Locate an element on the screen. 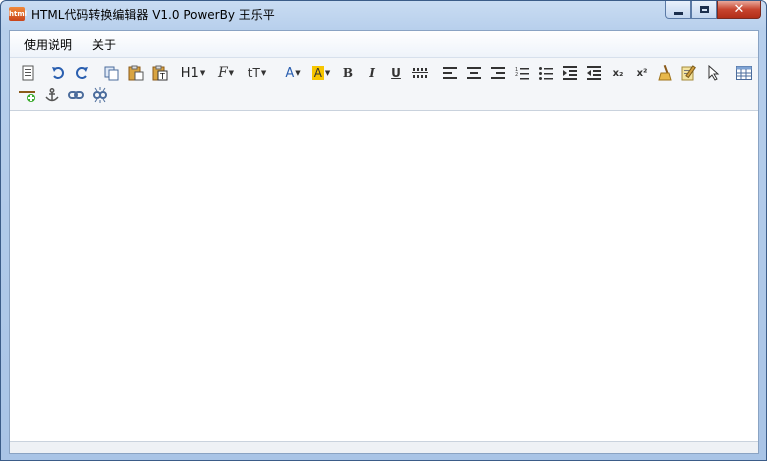  align-center-icon is located at coordinates (474, 73).